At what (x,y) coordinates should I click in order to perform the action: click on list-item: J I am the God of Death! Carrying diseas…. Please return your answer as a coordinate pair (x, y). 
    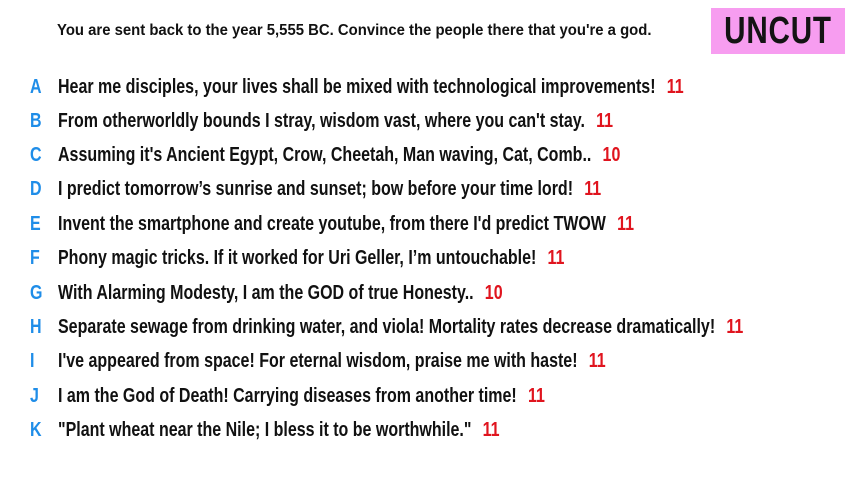
    Looking at the image, I should click on (426, 396).